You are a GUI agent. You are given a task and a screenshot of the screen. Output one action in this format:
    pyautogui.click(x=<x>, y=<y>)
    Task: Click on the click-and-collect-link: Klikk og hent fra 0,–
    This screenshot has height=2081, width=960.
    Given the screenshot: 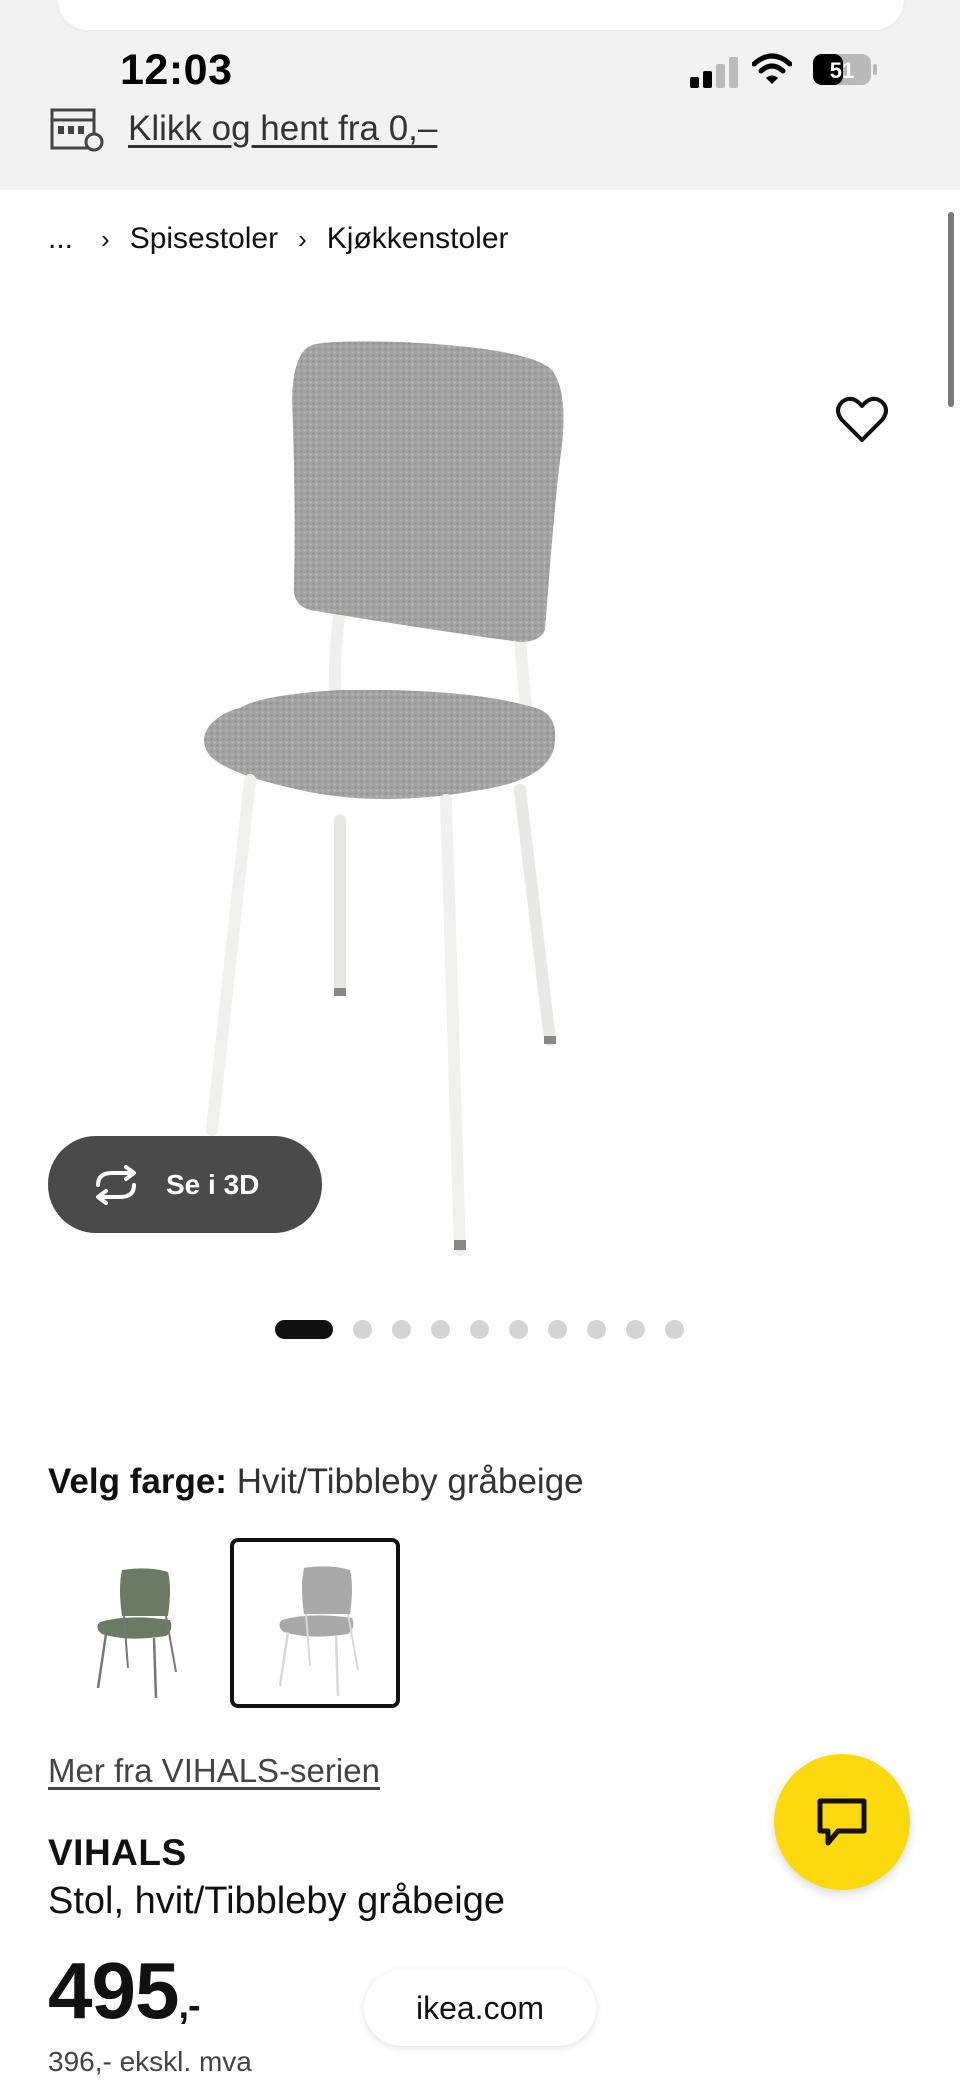 What is the action you would take?
    pyautogui.click(x=282, y=129)
    